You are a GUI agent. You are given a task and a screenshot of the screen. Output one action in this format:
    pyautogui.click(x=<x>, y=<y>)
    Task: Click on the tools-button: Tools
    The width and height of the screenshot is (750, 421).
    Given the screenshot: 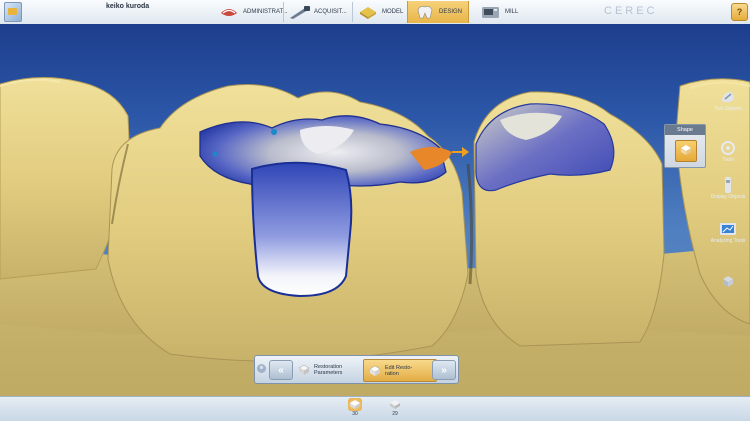 What is the action you would take?
    pyautogui.click(x=728, y=151)
    